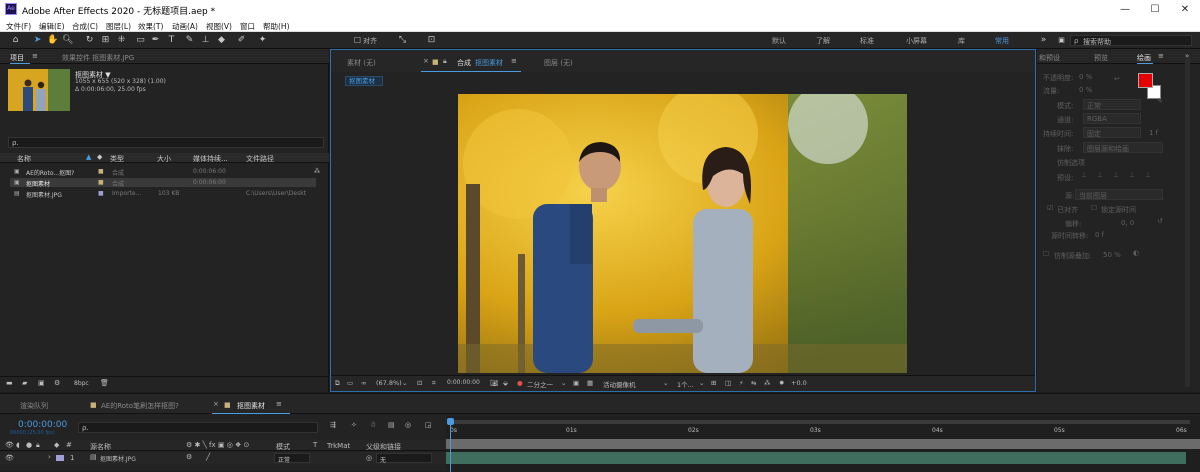 This screenshot has width=1200, height=472. Describe the element at coordinates (140, 406) in the screenshot. I see `tab-roto-composition: AE的Roto笔刷怎样抠图?` at that location.